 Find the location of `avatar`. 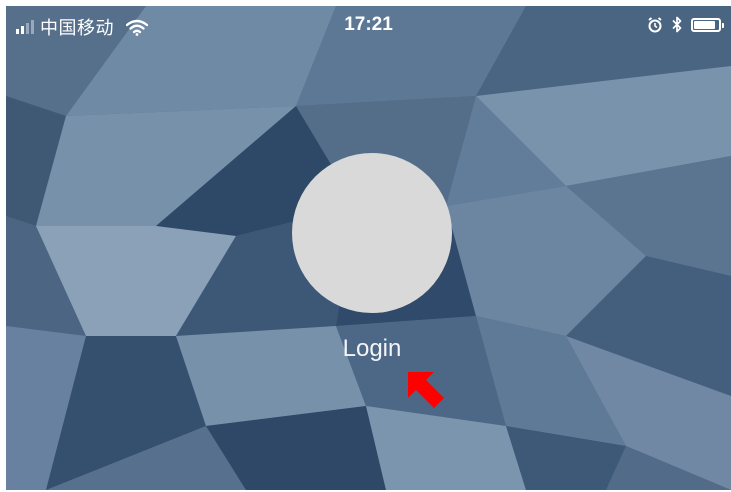

avatar is located at coordinates (372, 233).